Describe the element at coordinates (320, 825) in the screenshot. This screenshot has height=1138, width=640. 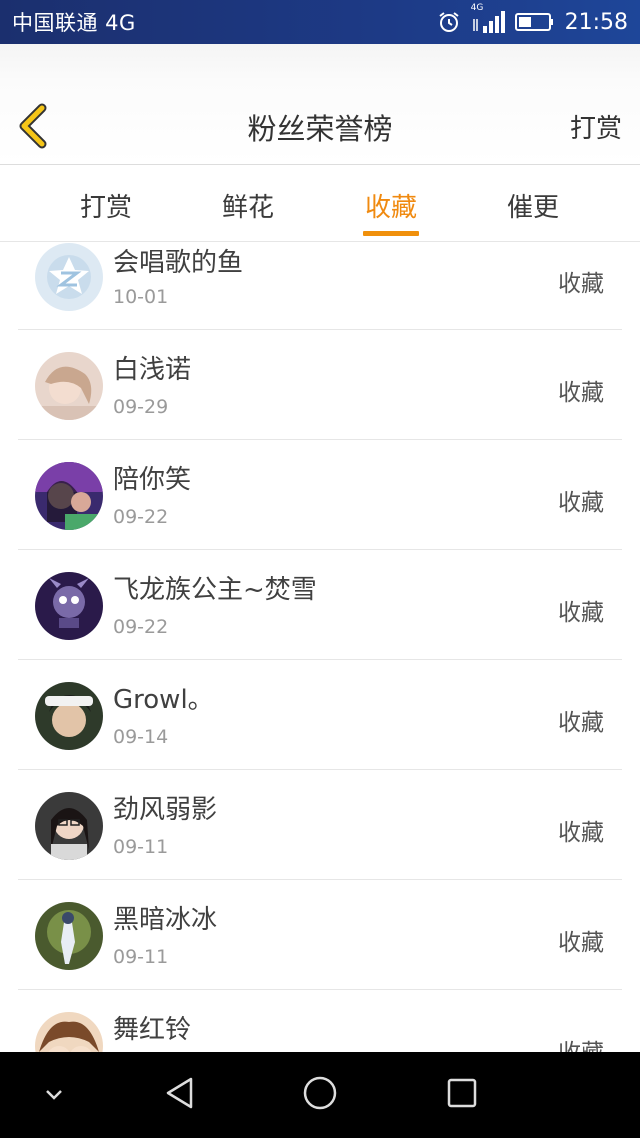
I see `list-item: 劲风弱影 09-11 收藏` at that location.